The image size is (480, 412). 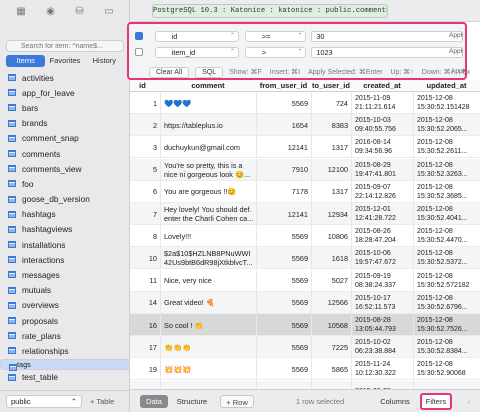 I want to click on sidebar-item-goose-db-version: goose_db_version, so click(x=65, y=199).